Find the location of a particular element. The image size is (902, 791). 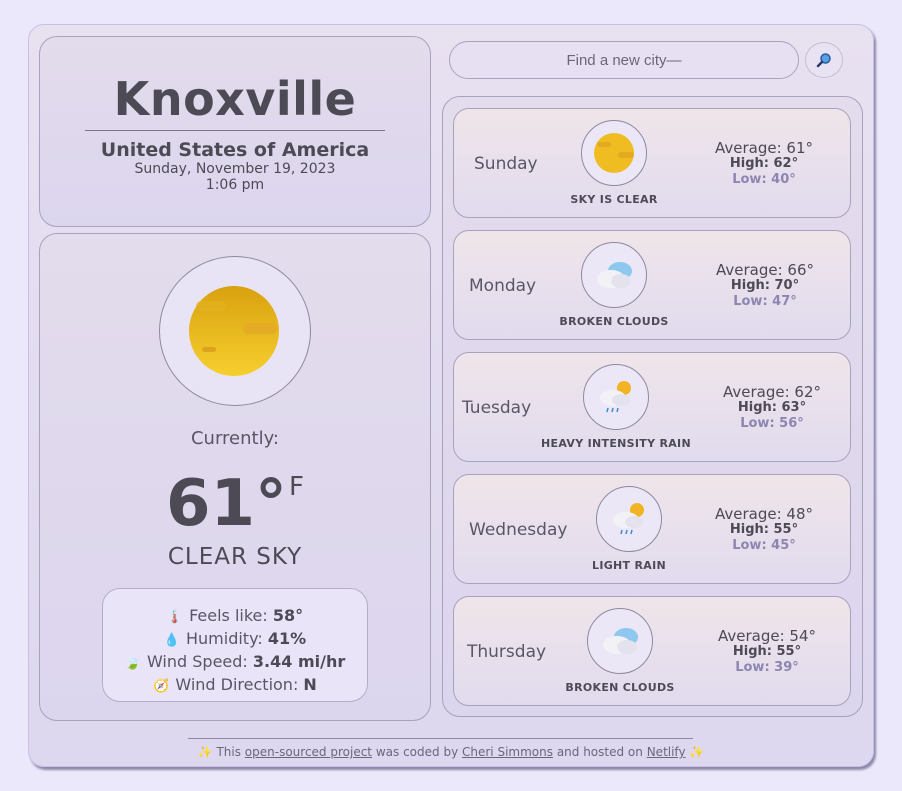

wind-speed-value: 3.44 mi/hr is located at coordinates (299, 661).